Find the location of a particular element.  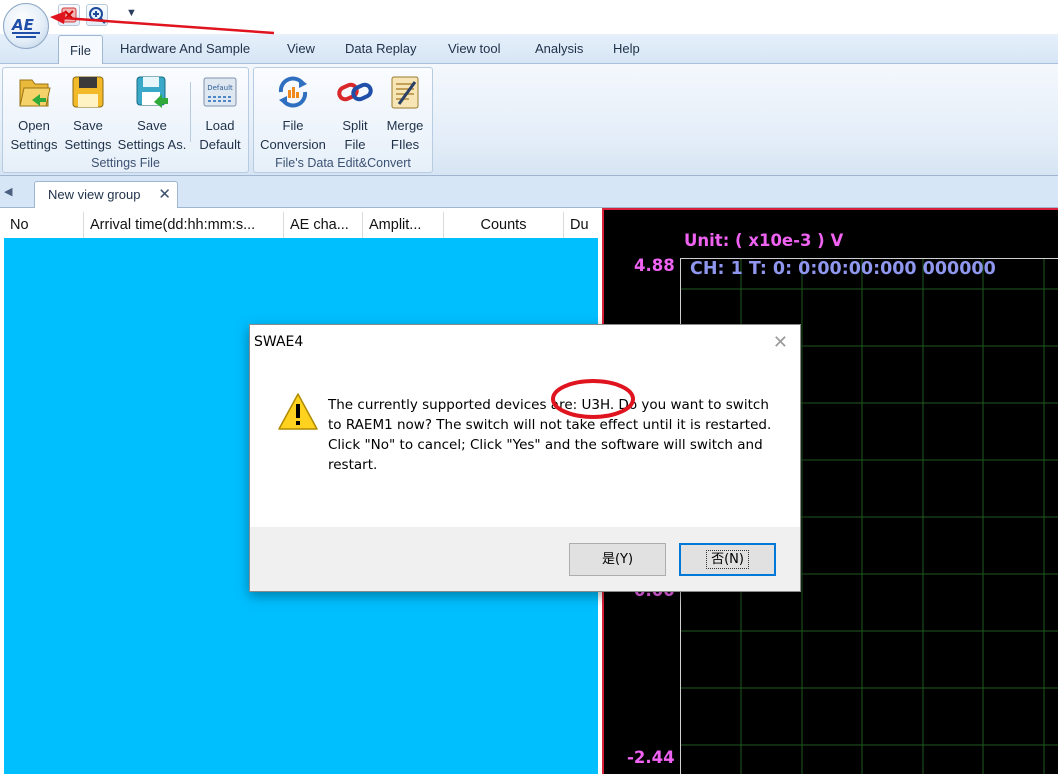

save-settings-label-2: Settings is located at coordinates (88, 144).